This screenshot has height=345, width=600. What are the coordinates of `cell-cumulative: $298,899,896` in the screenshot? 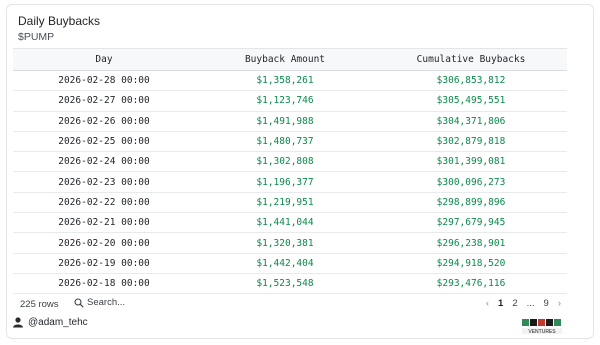 It's located at (471, 203).